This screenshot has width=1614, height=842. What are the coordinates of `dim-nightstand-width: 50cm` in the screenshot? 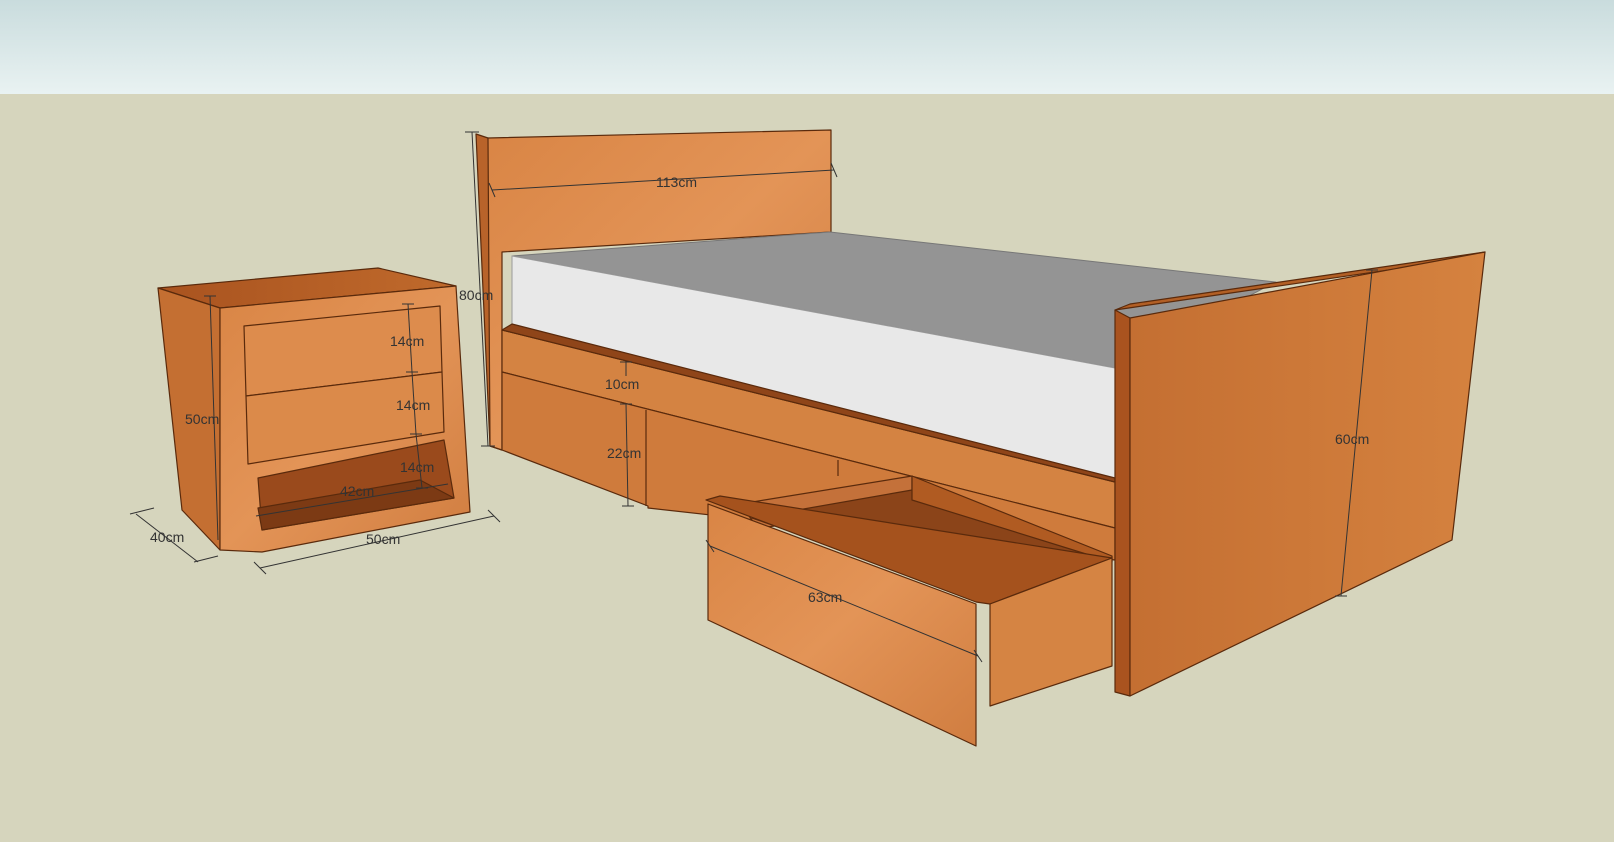 It's located at (383, 539).